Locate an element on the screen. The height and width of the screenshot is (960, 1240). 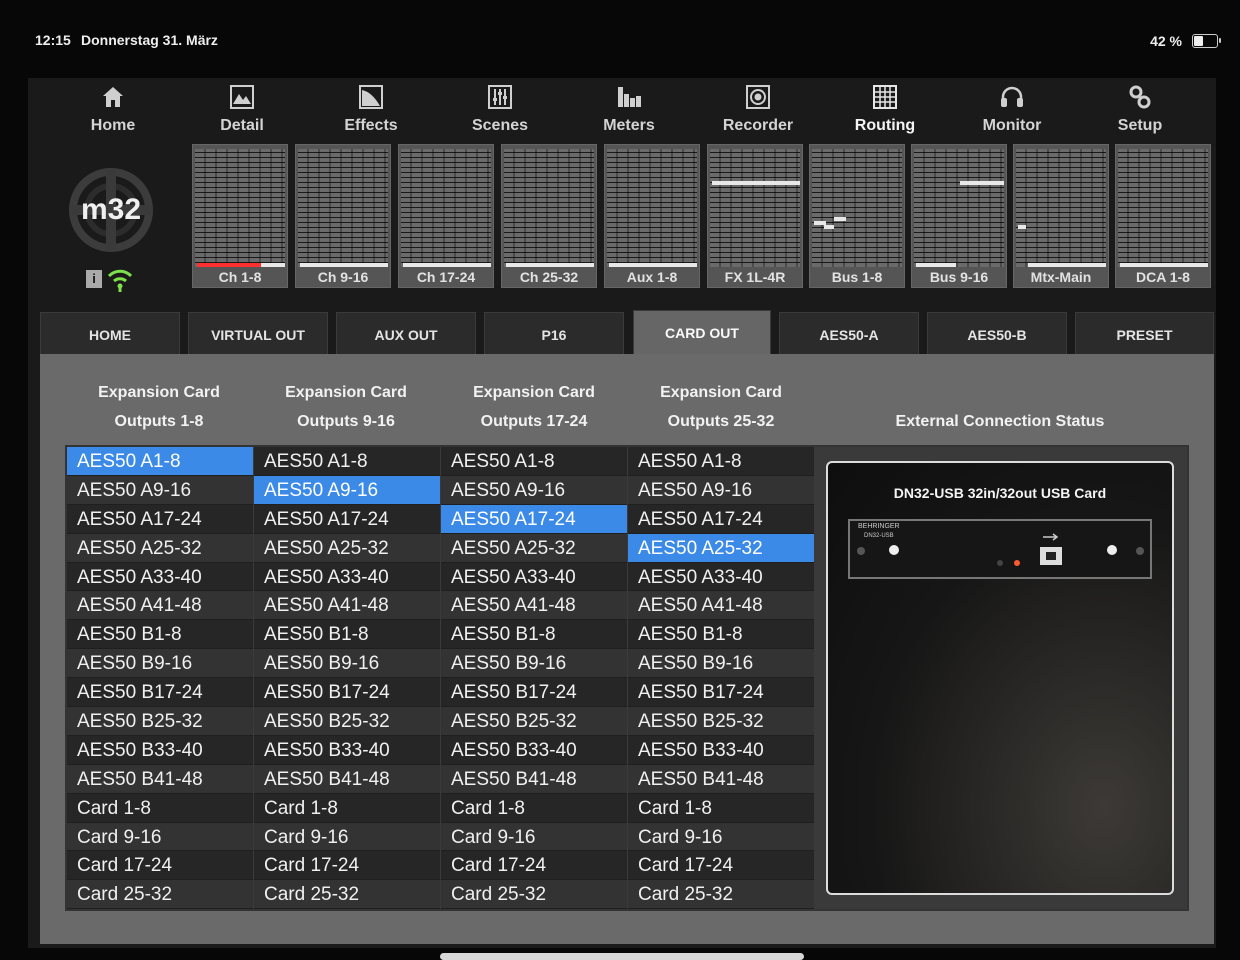
tab-home: HOME is located at coordinates (110, 333).